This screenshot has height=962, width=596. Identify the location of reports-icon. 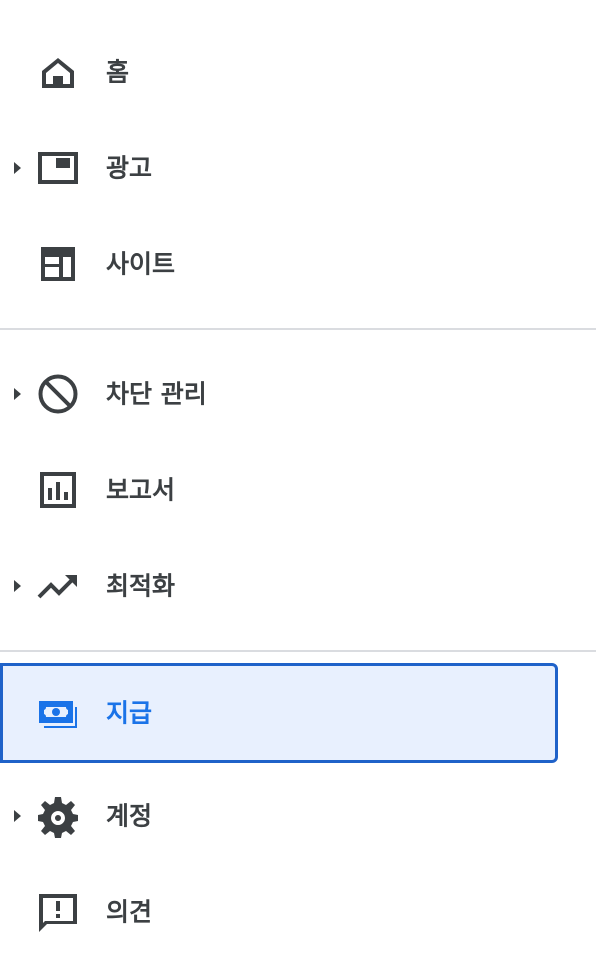
(58, 490).